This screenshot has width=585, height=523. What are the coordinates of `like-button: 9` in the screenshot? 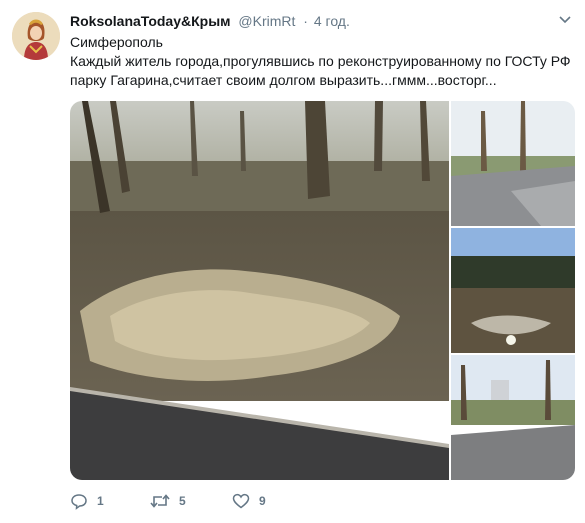 It's located at (249, 501).